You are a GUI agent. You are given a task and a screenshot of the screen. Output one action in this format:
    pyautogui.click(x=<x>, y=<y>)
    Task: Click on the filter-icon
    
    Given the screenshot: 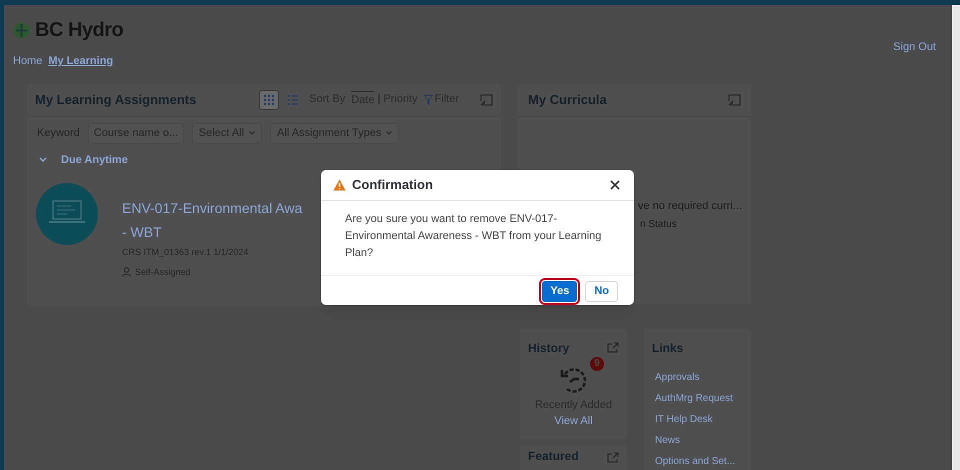 What is the action you would take?
    pyautogui.click(x=428, y=99)
    